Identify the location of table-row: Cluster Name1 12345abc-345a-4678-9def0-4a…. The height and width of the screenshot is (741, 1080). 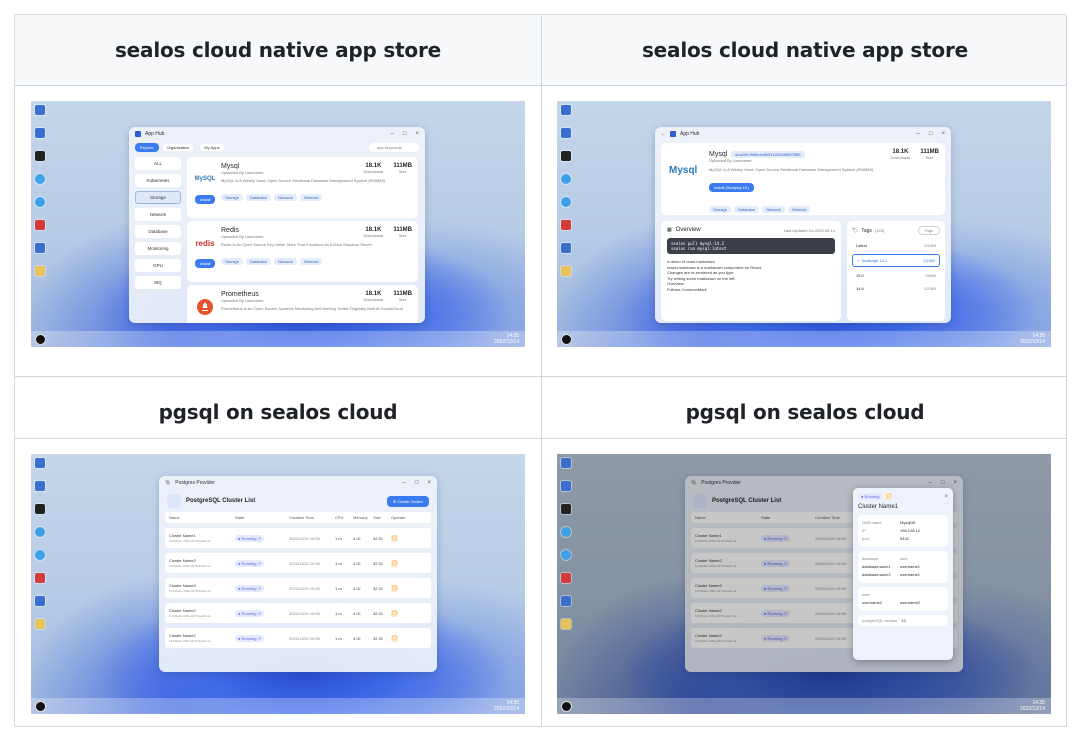
(298, 538).